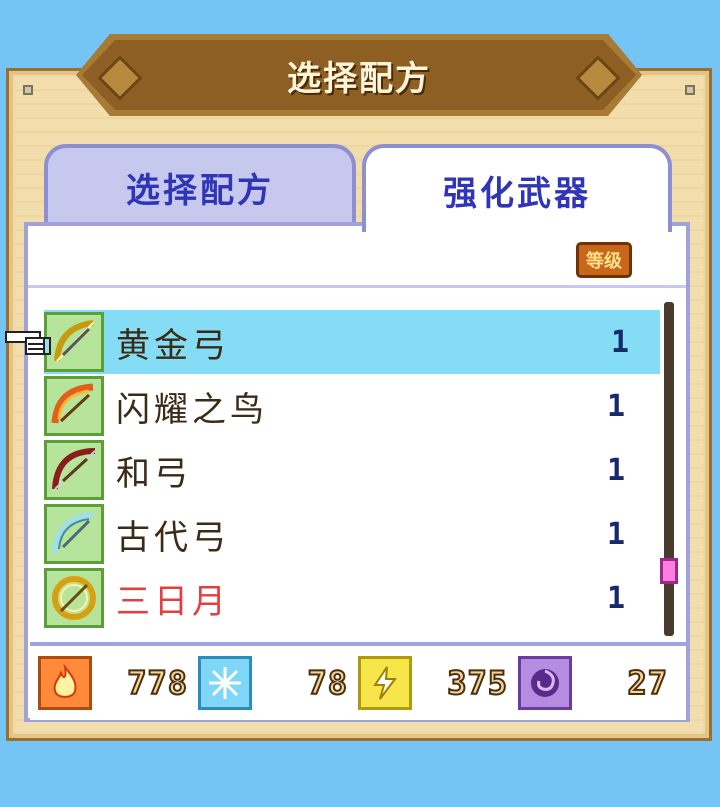  I want to click on shining-bird-bow-icon, so click(74, 406).